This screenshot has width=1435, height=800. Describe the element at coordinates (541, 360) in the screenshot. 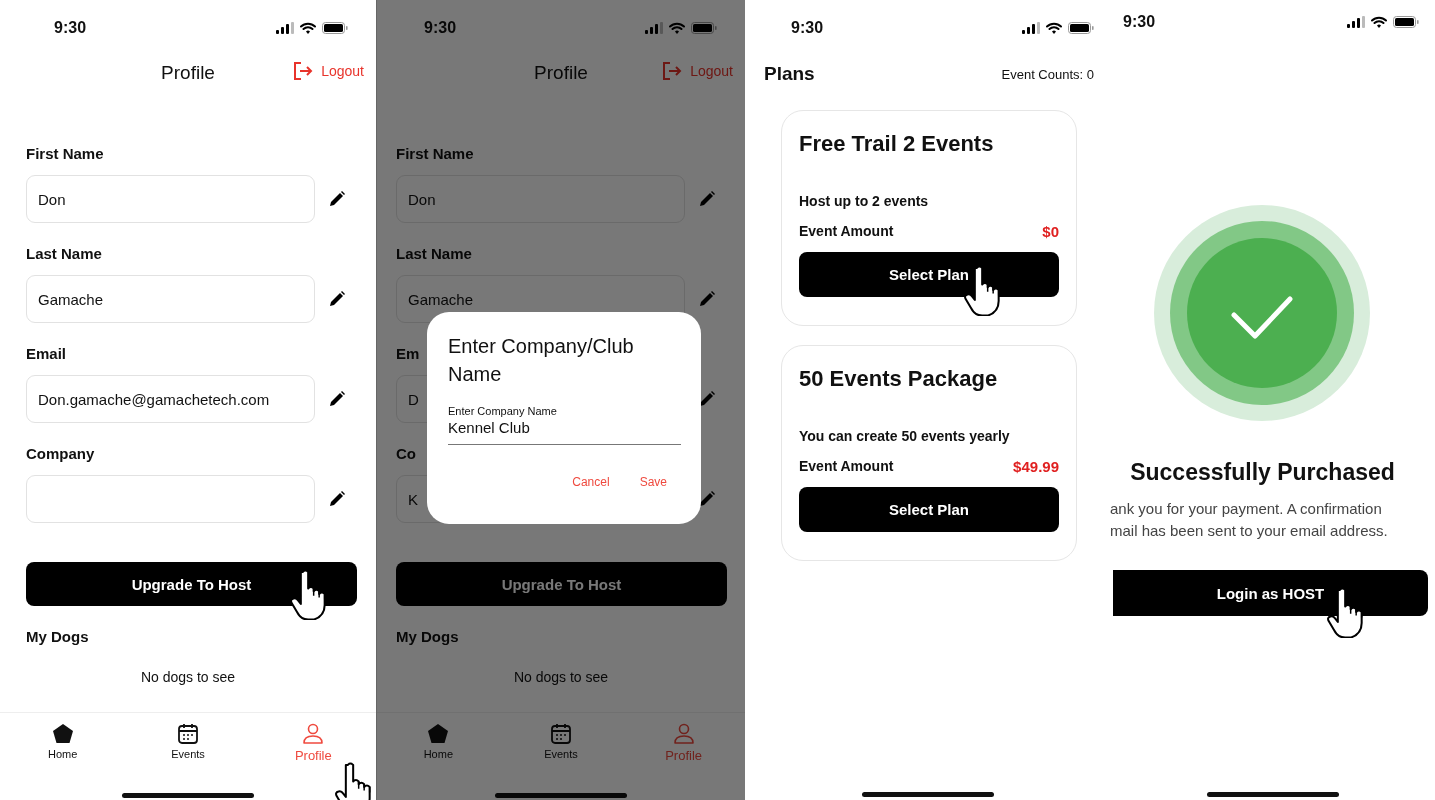

I see `dialog-title: Enter Company/Club Name` at that location.